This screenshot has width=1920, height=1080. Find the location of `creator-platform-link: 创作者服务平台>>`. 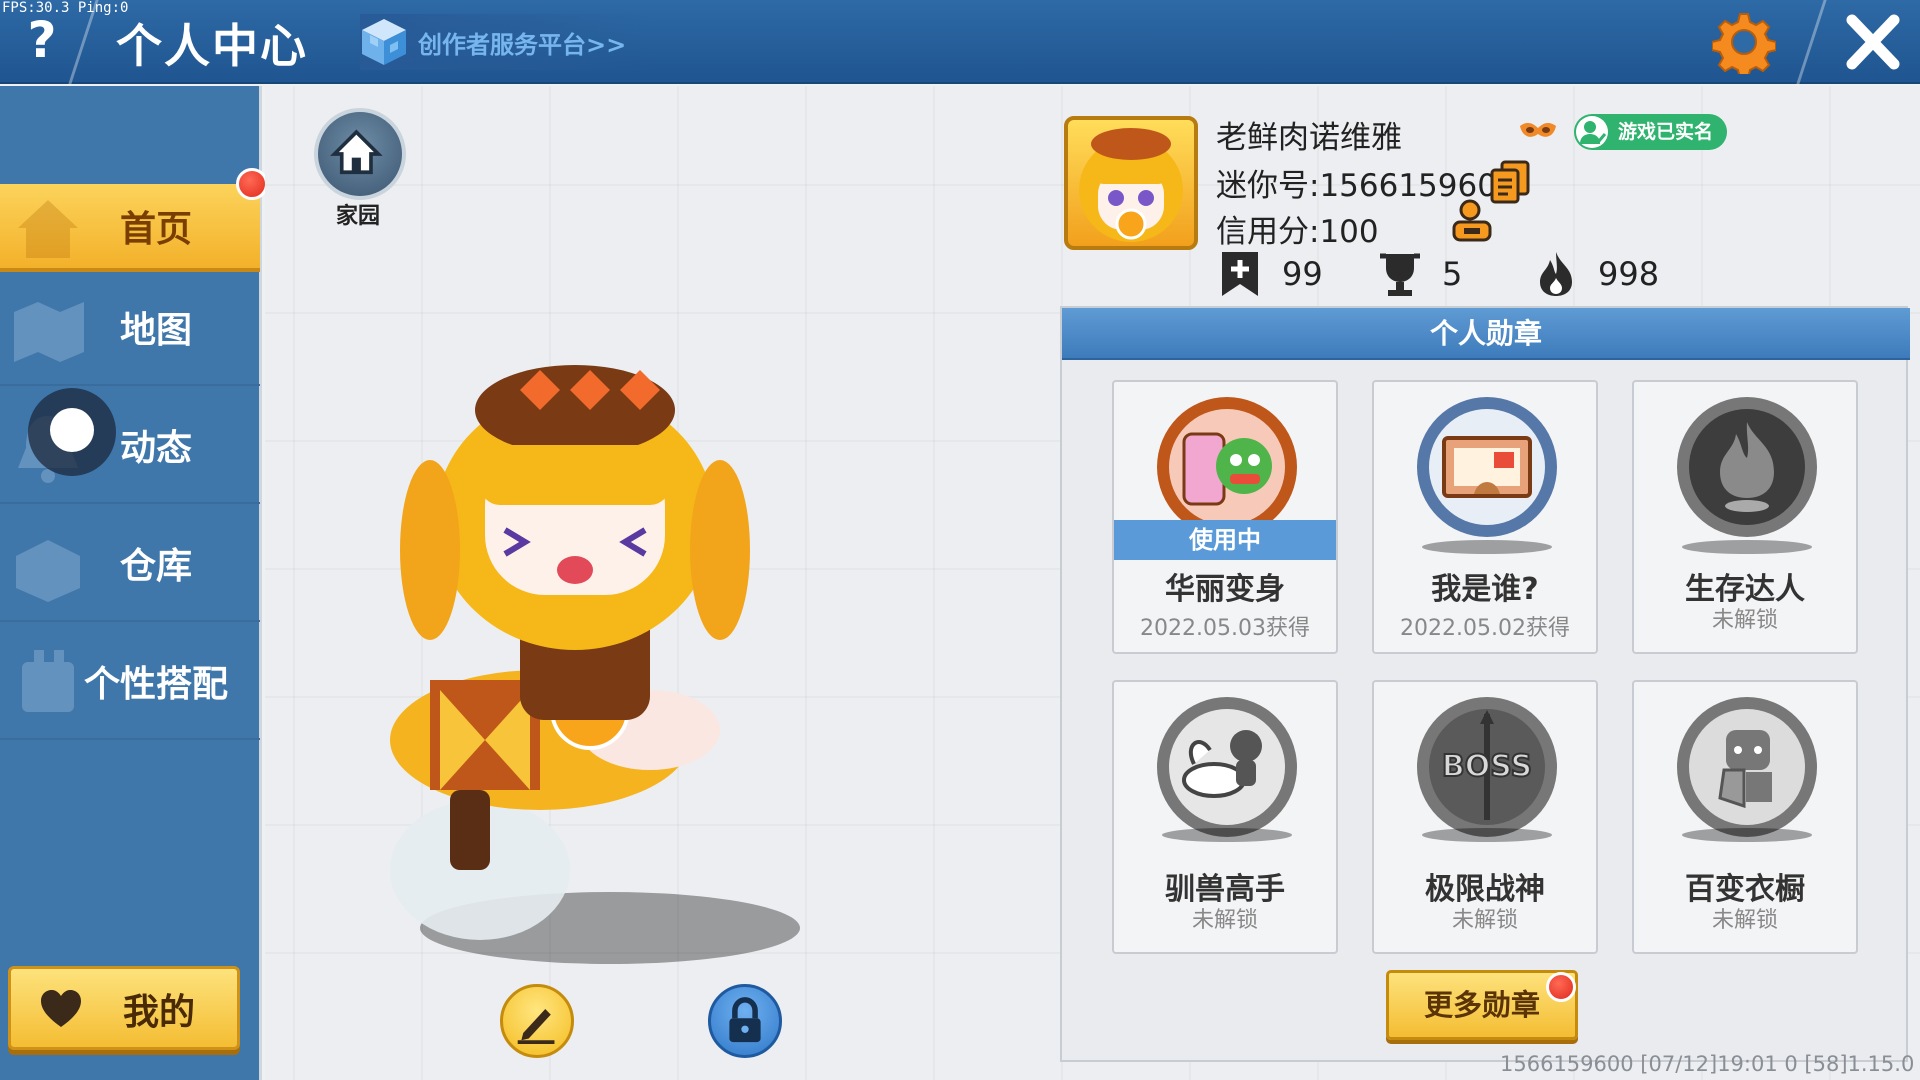

creator-platform-link: 创作者服务平台>> is located at coordinates (508, 42).